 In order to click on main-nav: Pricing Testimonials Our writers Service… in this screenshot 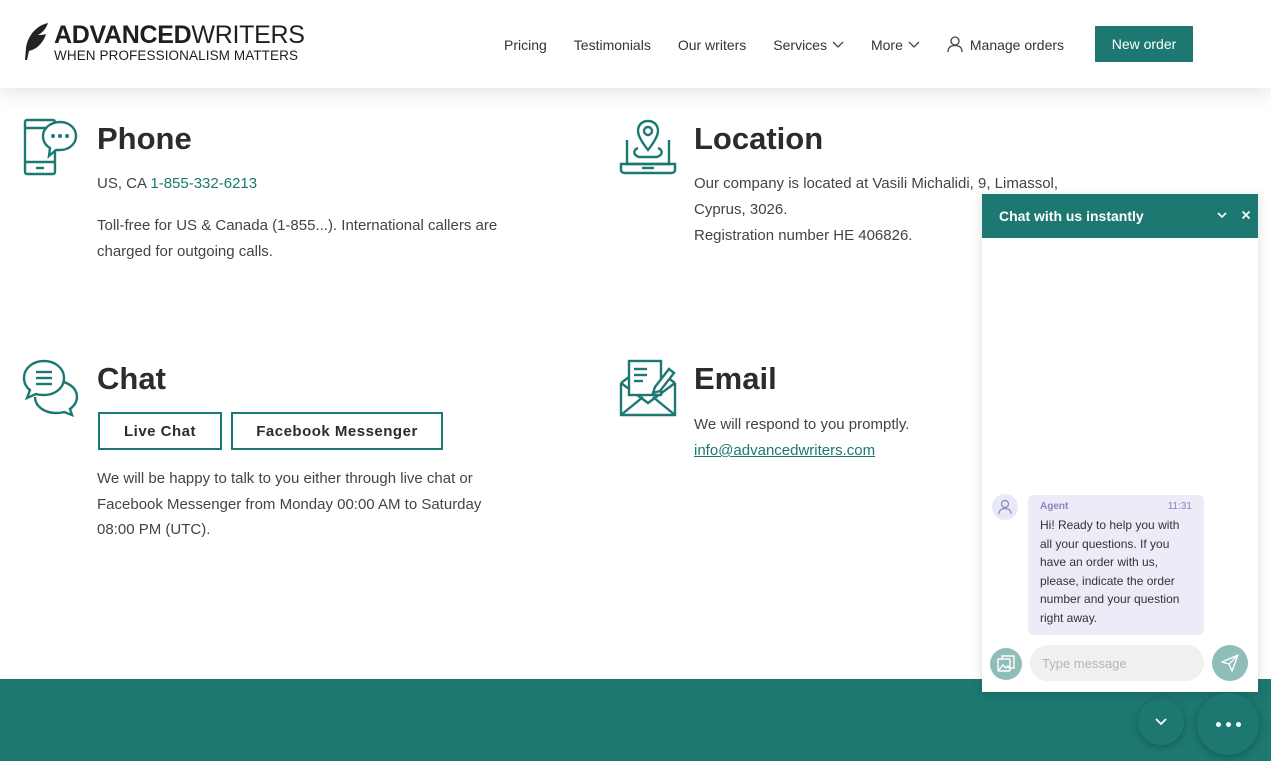, I will do `click(797, 44)`.